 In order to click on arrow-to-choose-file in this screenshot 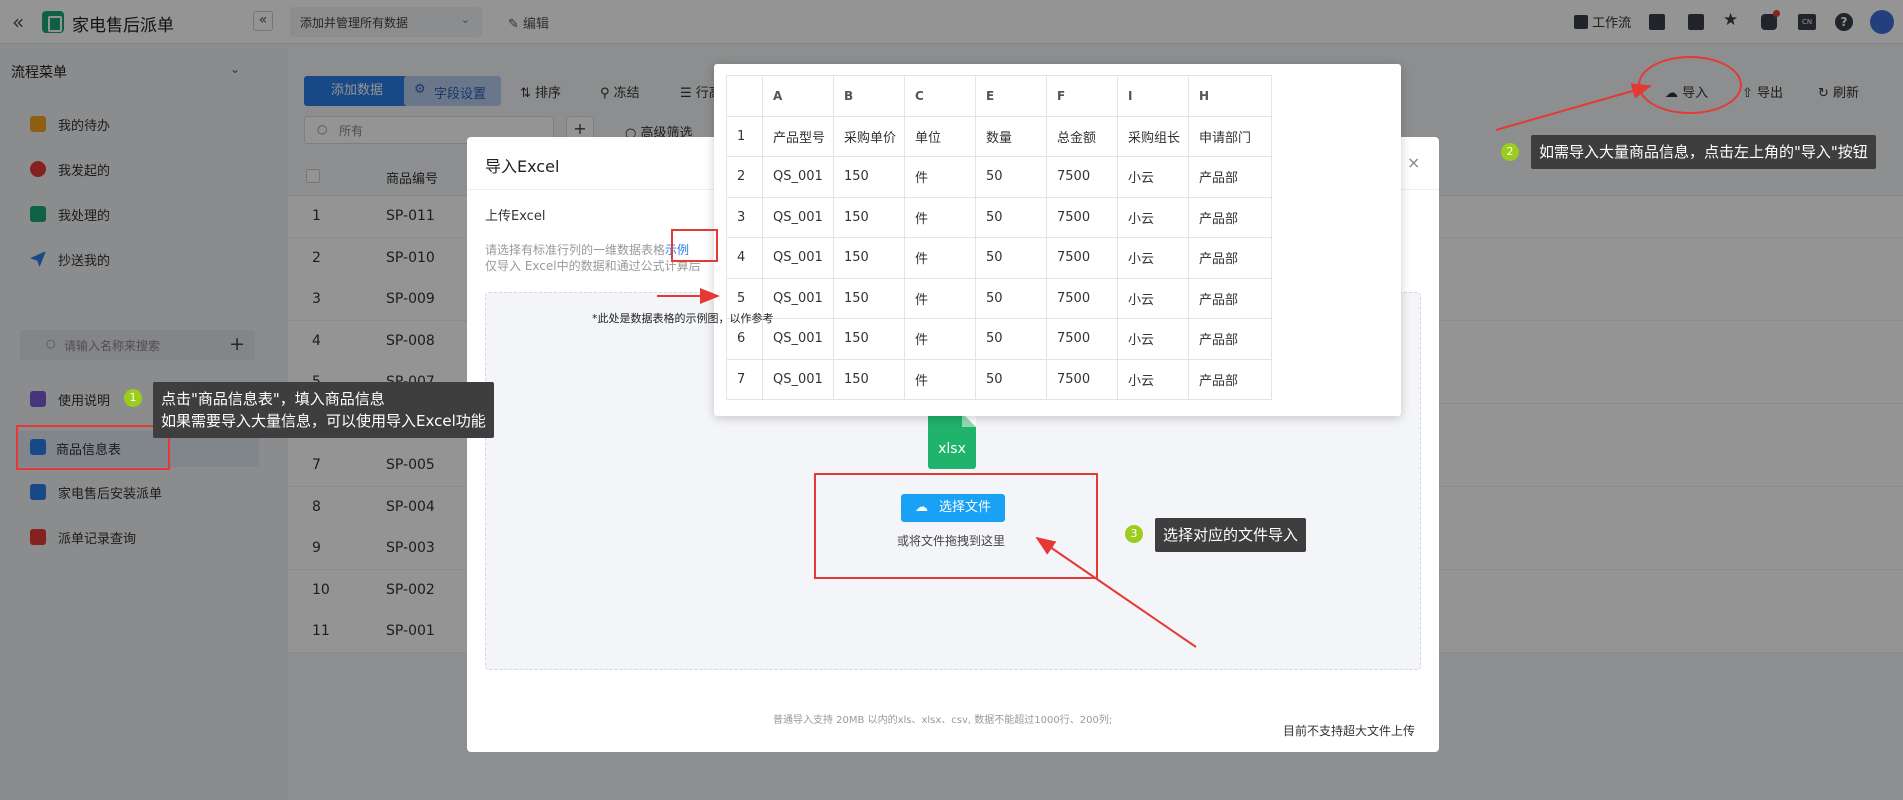, I will do `click(1116, 592)`.